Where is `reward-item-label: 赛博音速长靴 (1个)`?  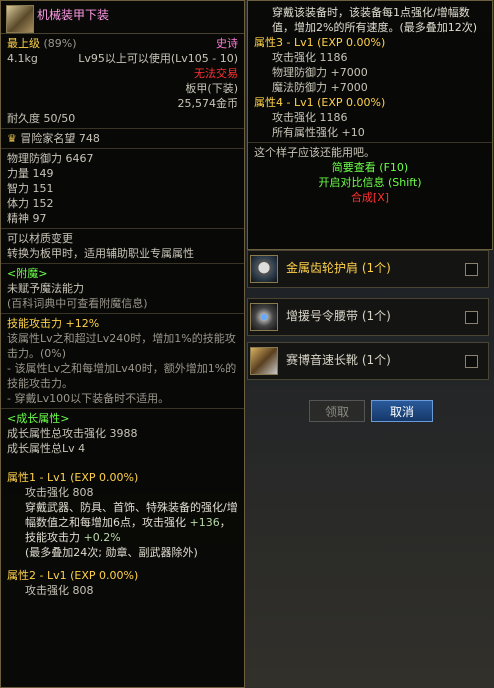 reward-item-label: 赛博音速长靴 (1个) is located at coordinates (338, 360).